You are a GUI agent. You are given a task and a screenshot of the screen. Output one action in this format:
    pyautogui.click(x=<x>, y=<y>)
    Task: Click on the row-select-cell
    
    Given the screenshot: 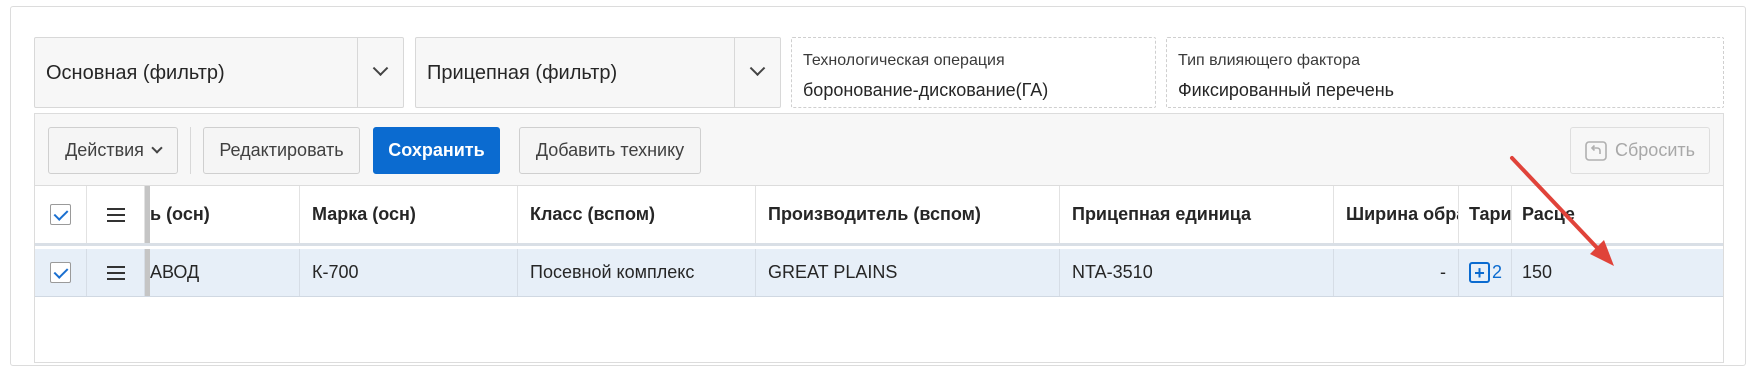 What is the action you would take?
    pyautogui.click(x=61, y=272)
    